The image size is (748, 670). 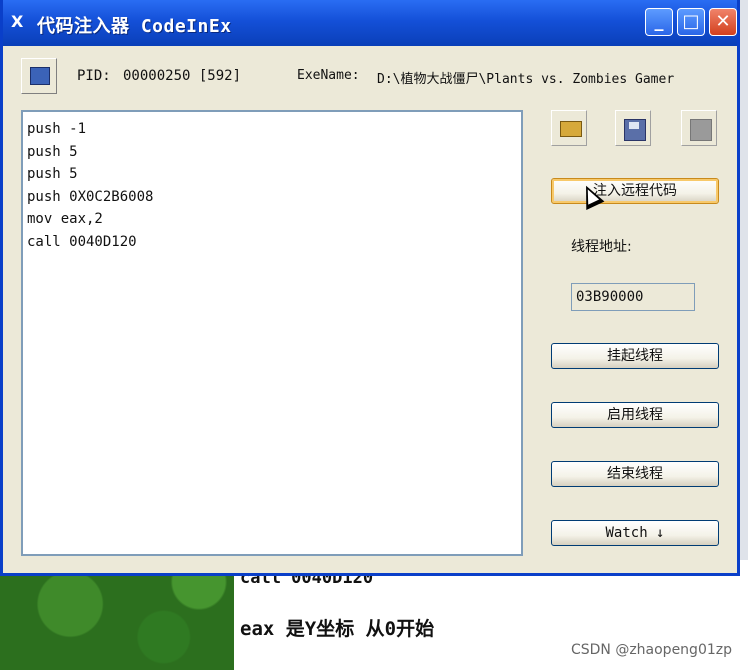 I want to click on select-process-button, so click(x=39, y=76).